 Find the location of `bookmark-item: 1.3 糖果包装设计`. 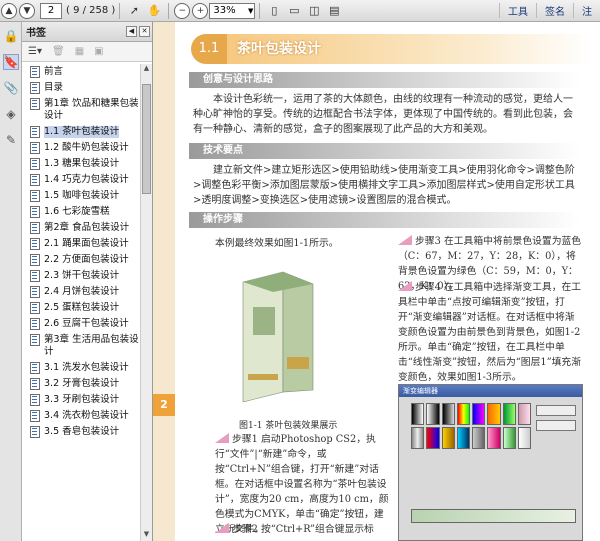

bookmark-item: 1.3 糖果包装设计 is located at coordinates (81, 164).